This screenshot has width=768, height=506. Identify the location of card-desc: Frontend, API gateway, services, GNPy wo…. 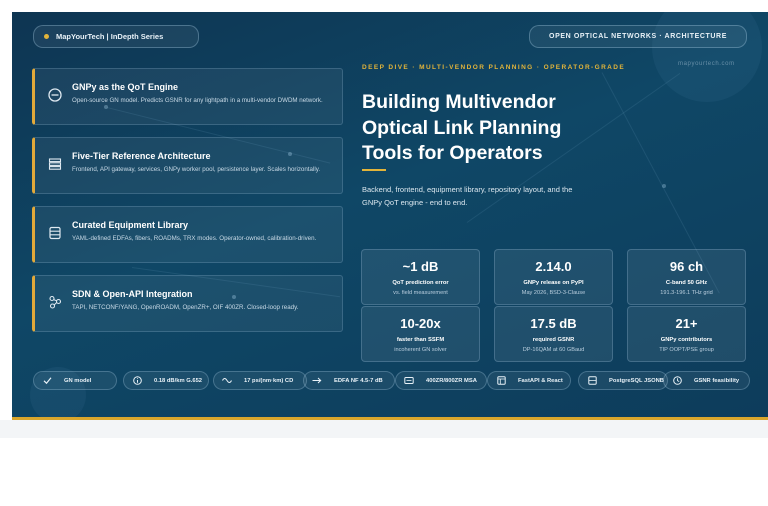
(196, 169).